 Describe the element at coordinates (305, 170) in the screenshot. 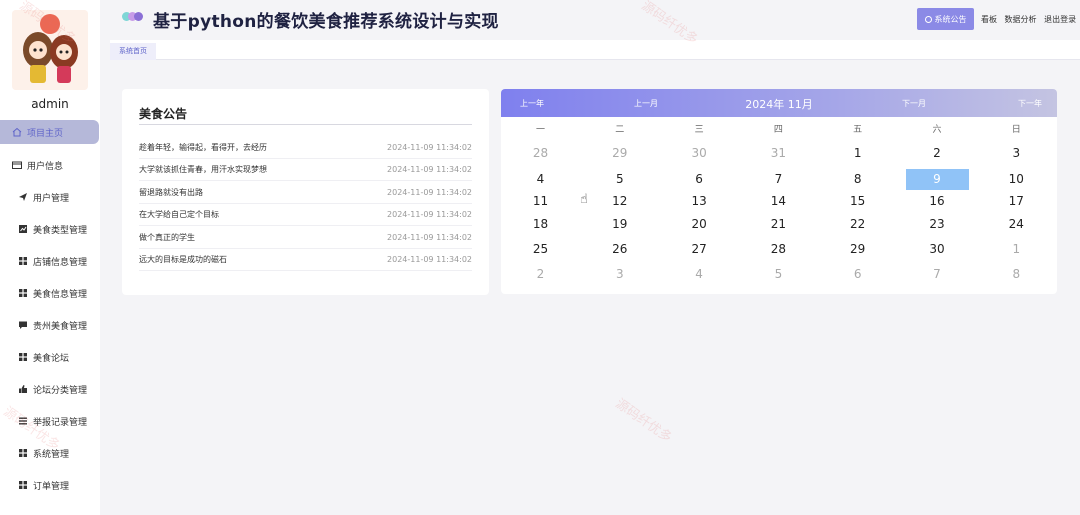

I see `announcement-row: 大学就该抓住青春，用汗水实现梦想 2024-11-09 11:34:02` at that location.